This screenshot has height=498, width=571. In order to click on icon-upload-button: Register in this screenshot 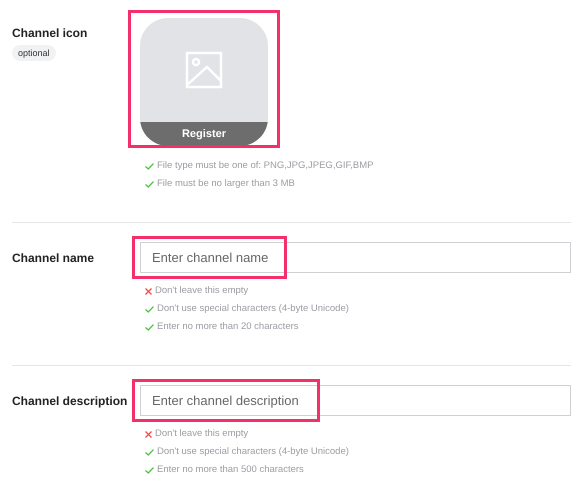, I will do `click(204, 82)`.